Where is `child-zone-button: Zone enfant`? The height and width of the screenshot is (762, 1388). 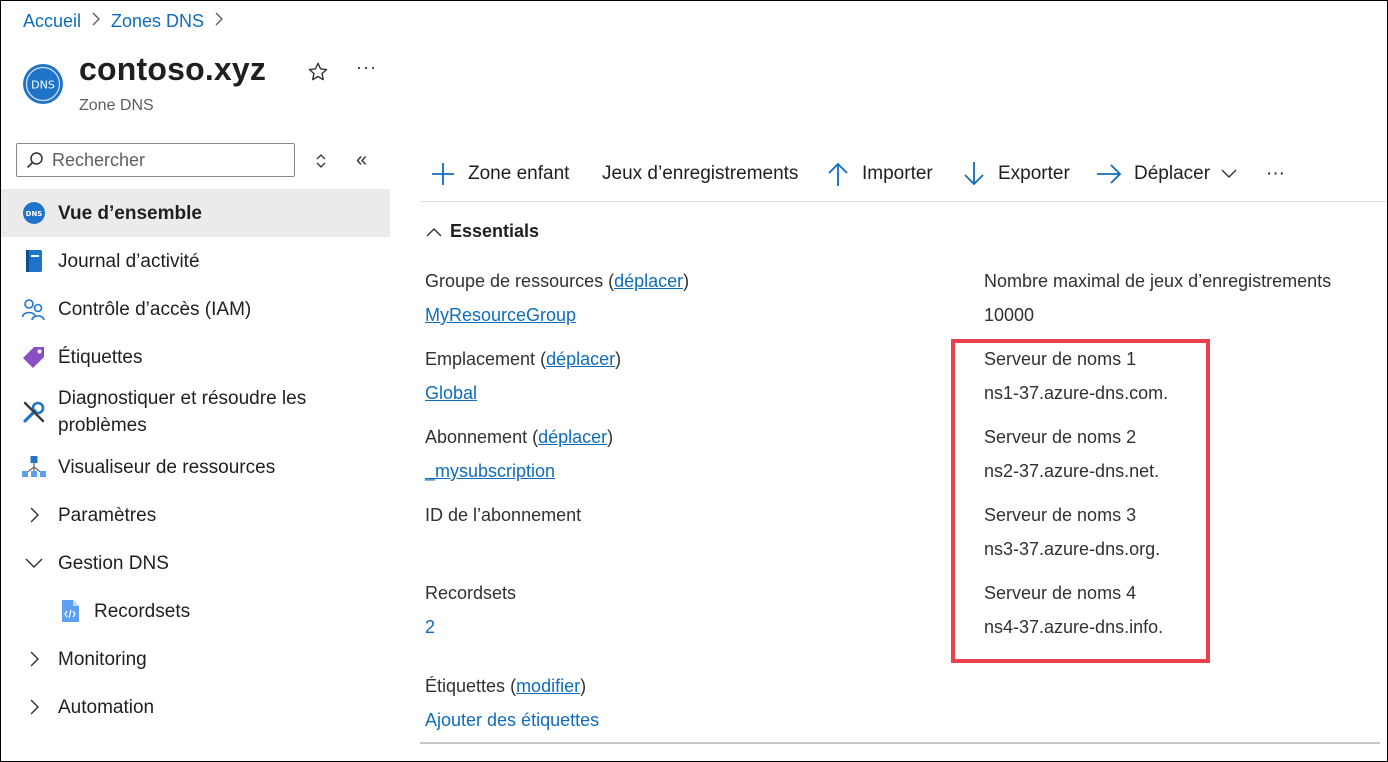 child-zone-button: Zone enfant is located at coordinates (499, 174).